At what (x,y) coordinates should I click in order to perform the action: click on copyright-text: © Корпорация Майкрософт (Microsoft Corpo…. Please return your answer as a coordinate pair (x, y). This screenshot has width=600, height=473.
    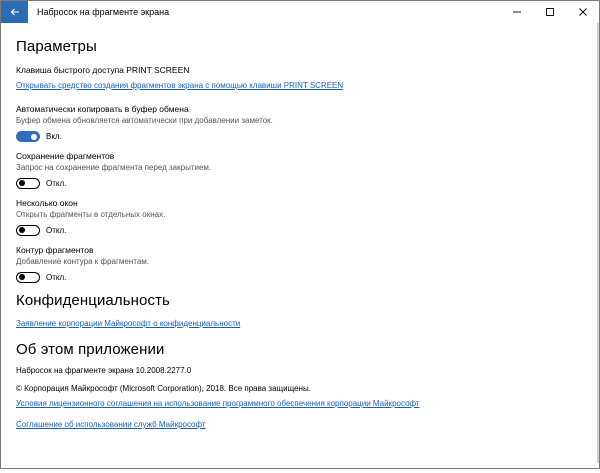
    Looking at the image, I should click on (163, 388).